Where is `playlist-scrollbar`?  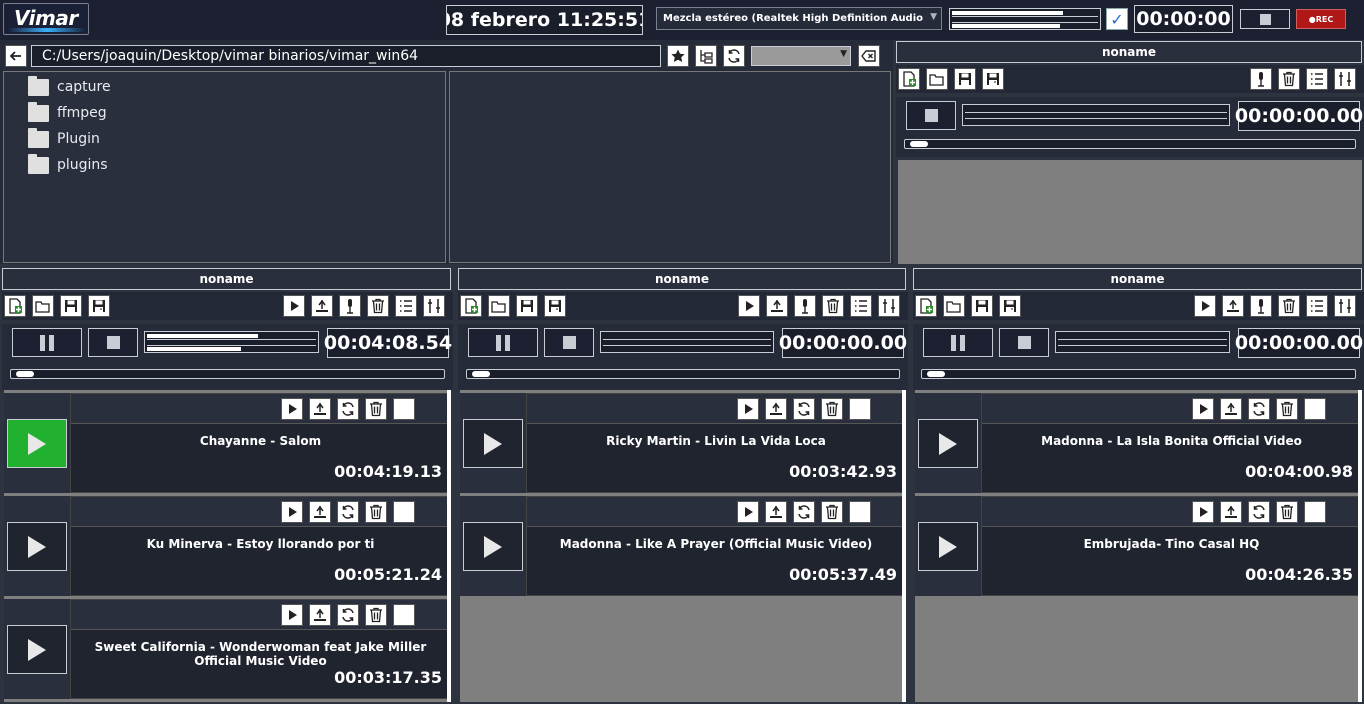 playlist-scrollbar is located at coordinates (449, 546).